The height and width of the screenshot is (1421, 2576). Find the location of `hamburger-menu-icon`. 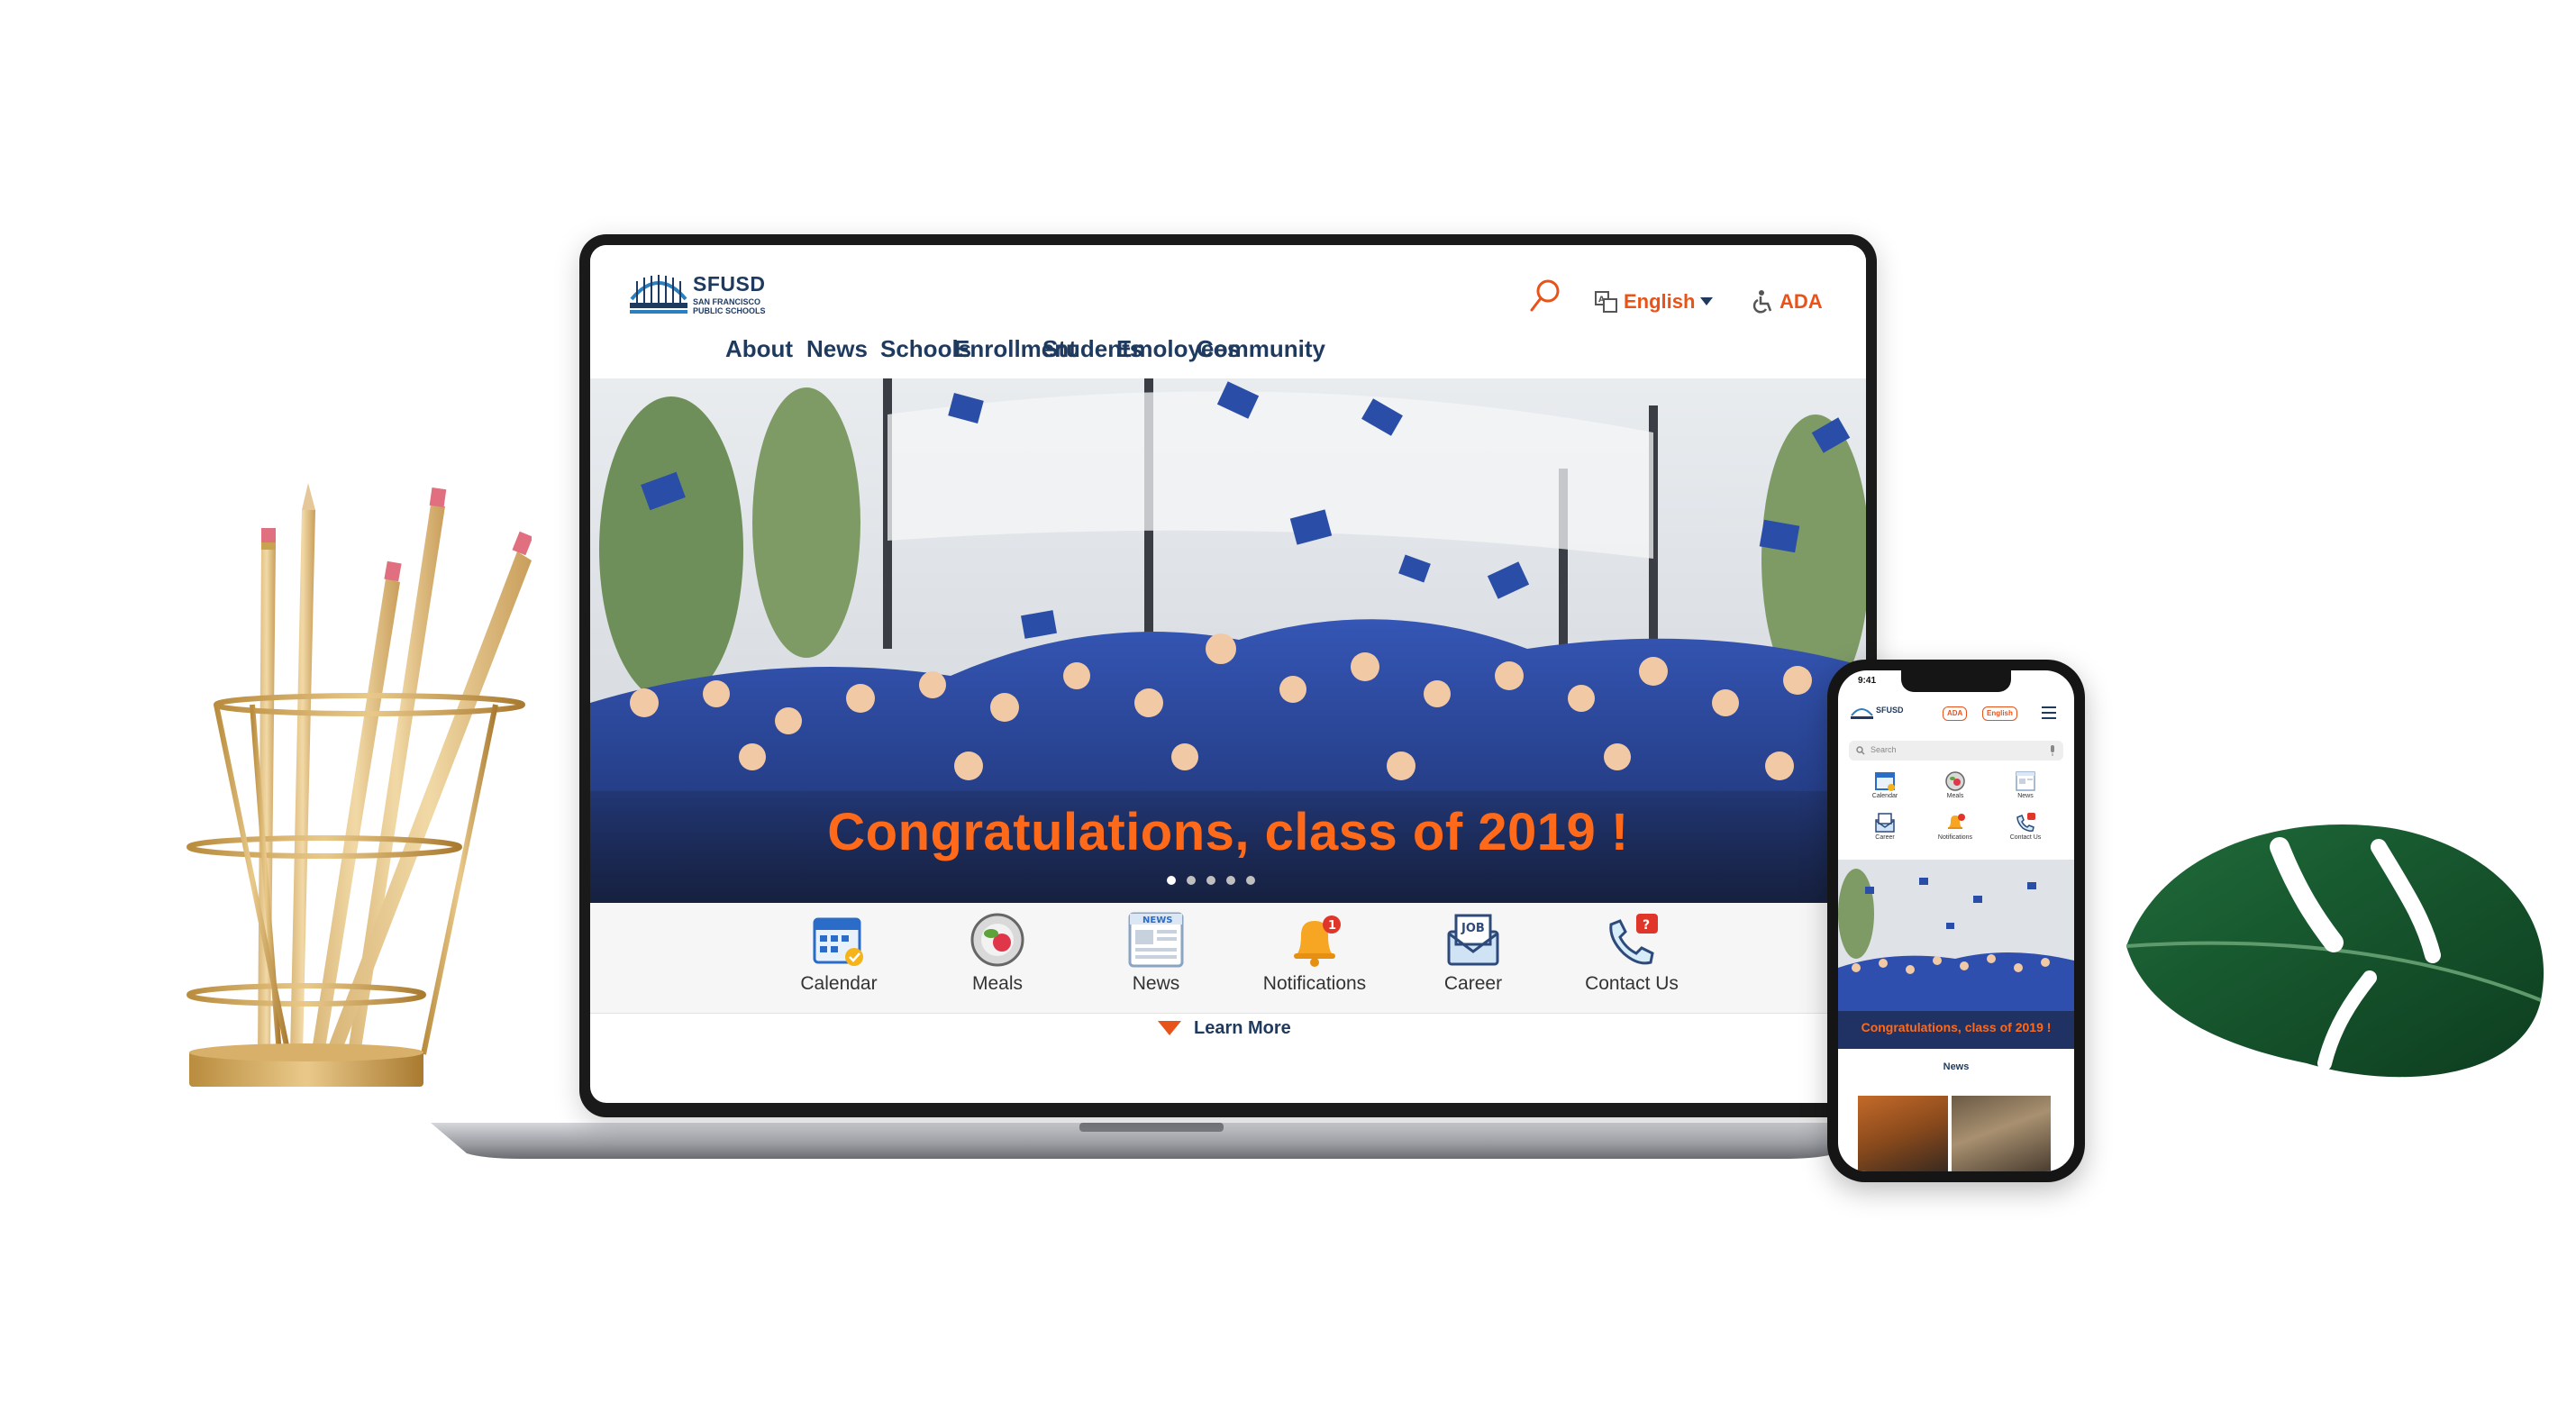

hamburger-menu-icon is located at coordinates (2049, 712).